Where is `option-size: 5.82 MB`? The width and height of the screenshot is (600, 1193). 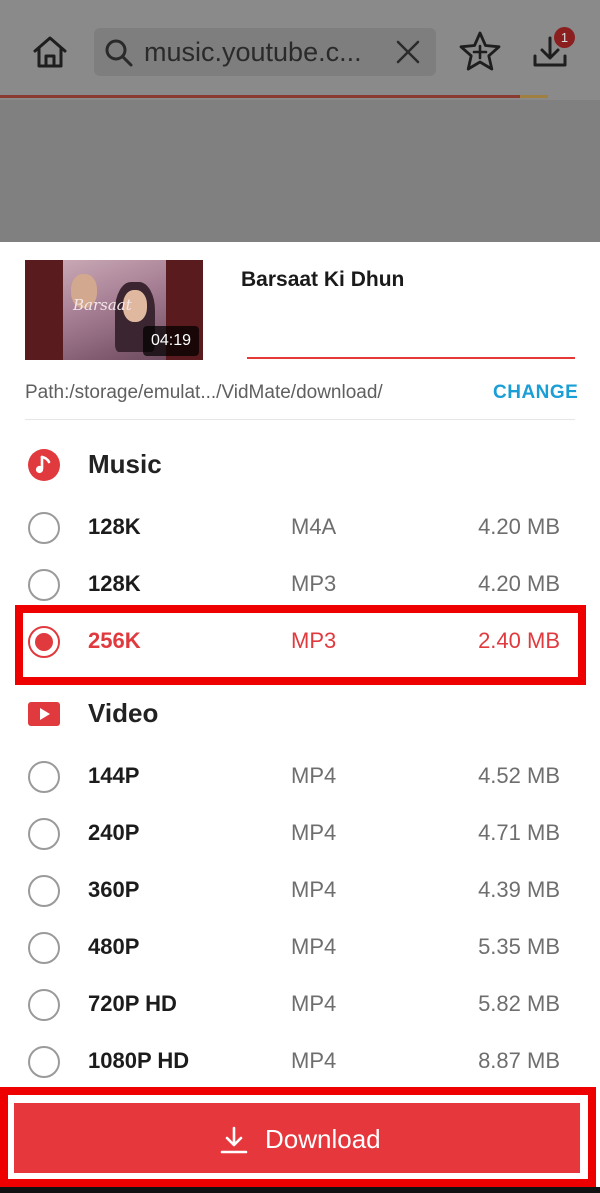
option-size: 5.82 MB is located at coordinates (519, 1003).